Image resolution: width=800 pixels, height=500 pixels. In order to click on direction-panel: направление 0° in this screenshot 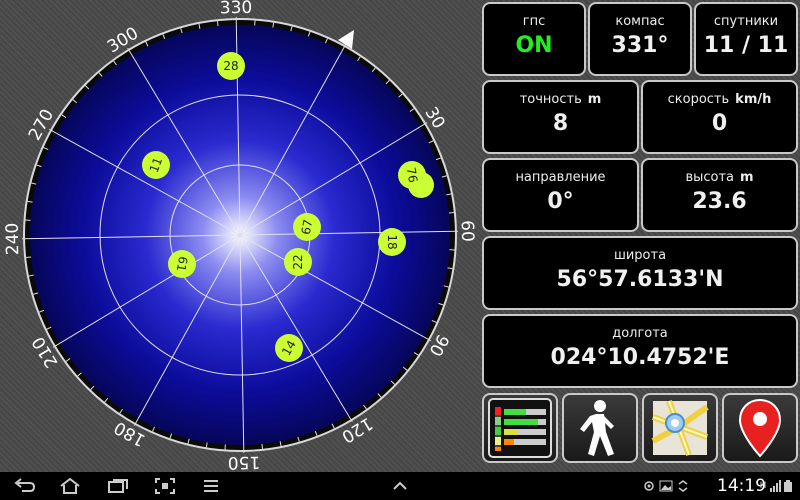, I will do `click(560, 195)`.